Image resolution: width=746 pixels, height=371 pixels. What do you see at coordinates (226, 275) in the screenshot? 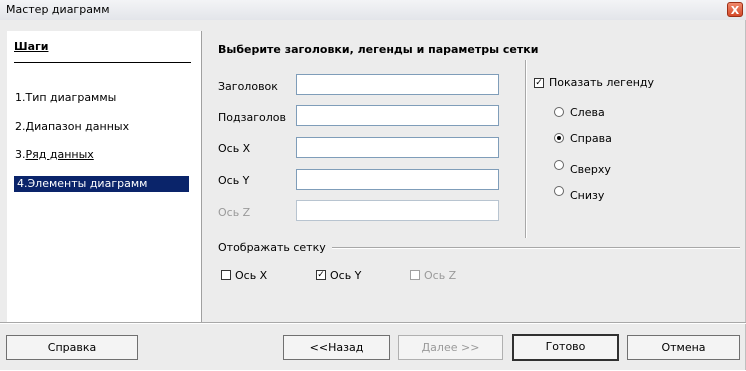
I see `grid-x-checkbox` at bounding box center [226, 275].